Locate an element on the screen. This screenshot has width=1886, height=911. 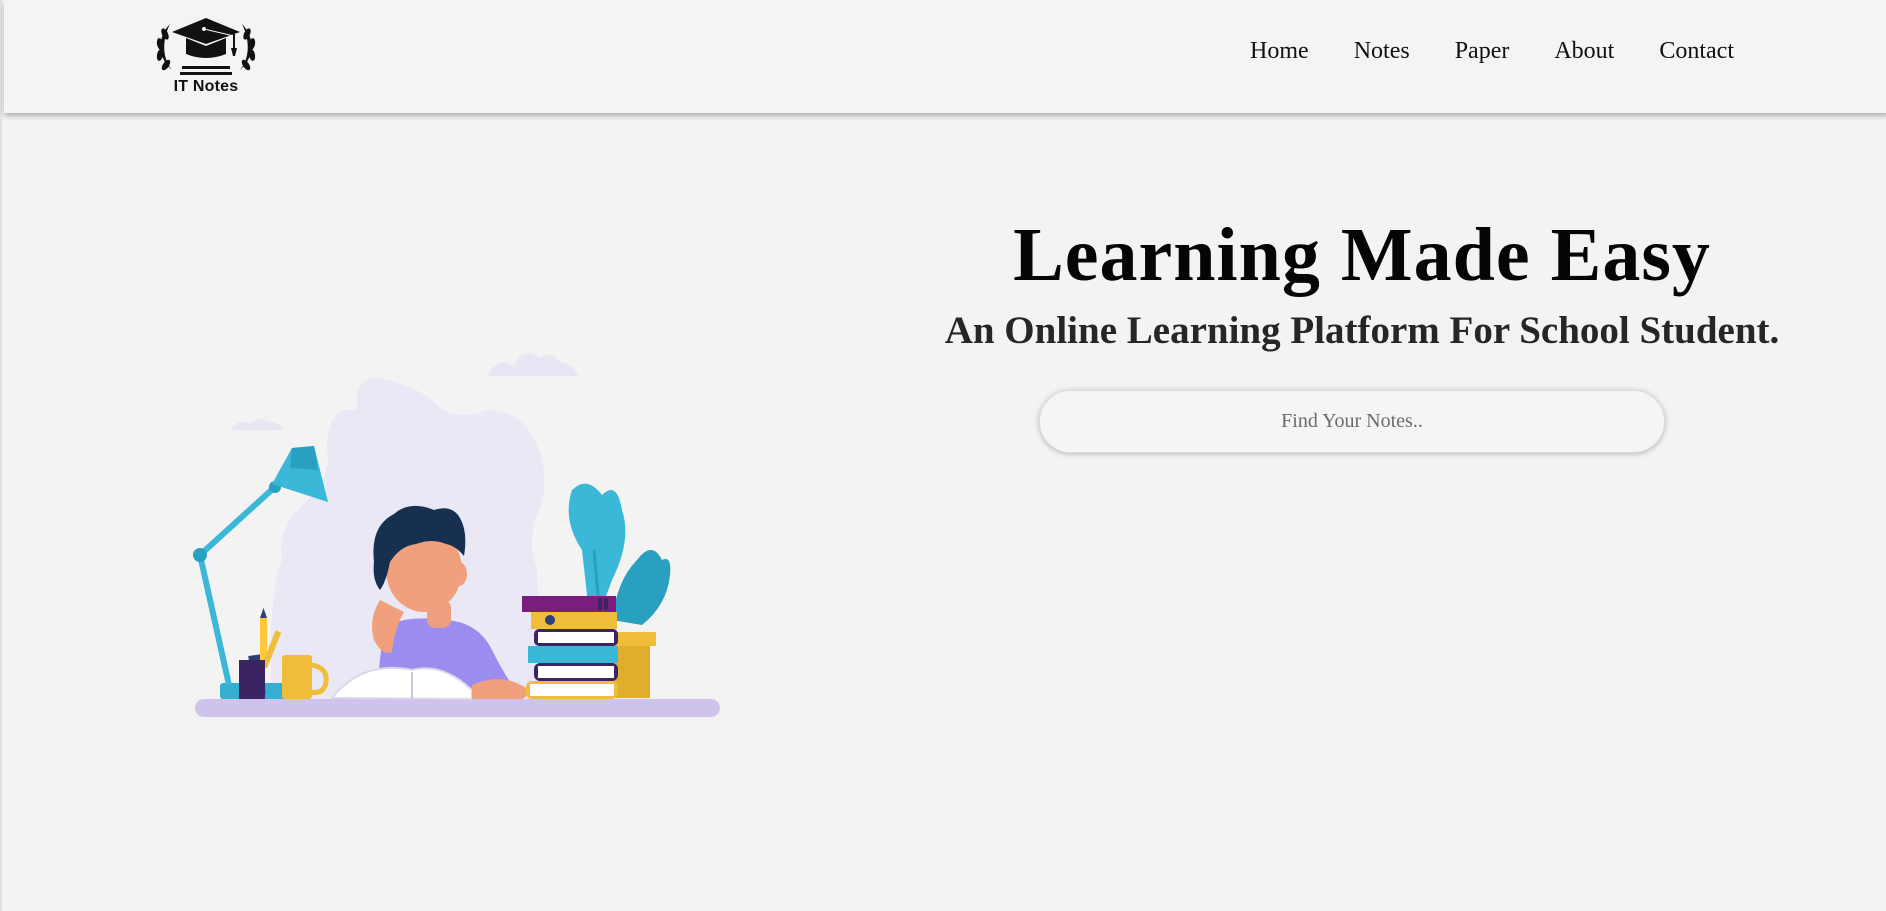
search-box is located at coordinates (1352, 421).